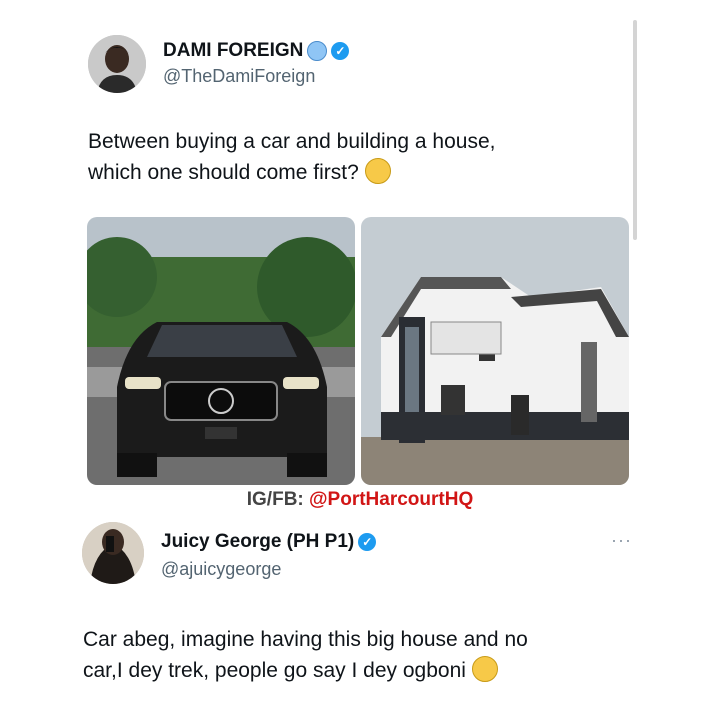 This screenshot has height=720, width=720. Describe the element at coordinates (233, 50) in the screenshot. I see `author-name-text: DAMI FOREIGN` at that location.